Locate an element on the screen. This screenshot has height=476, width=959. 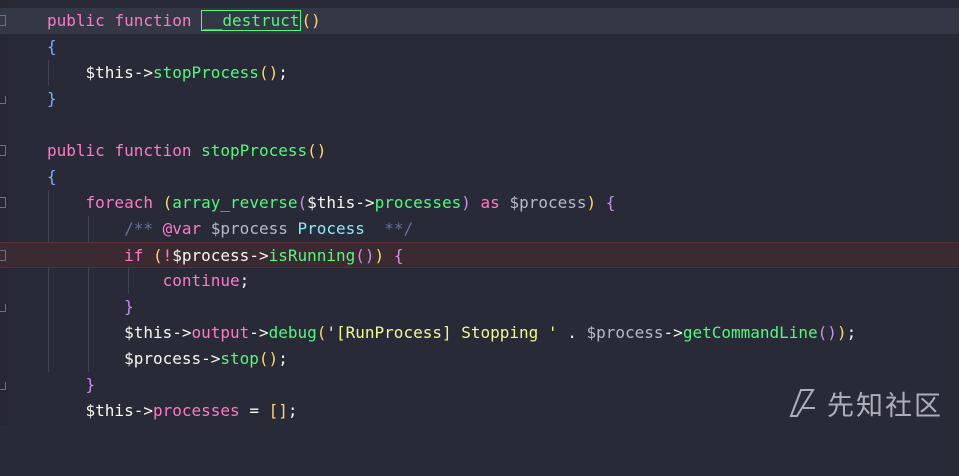
code-line-7: { is located at coordinates (479, 177).